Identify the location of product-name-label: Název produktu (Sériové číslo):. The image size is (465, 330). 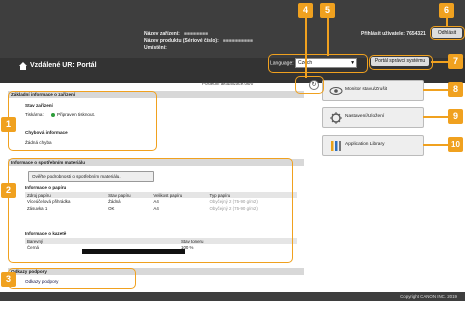
(181, 41).